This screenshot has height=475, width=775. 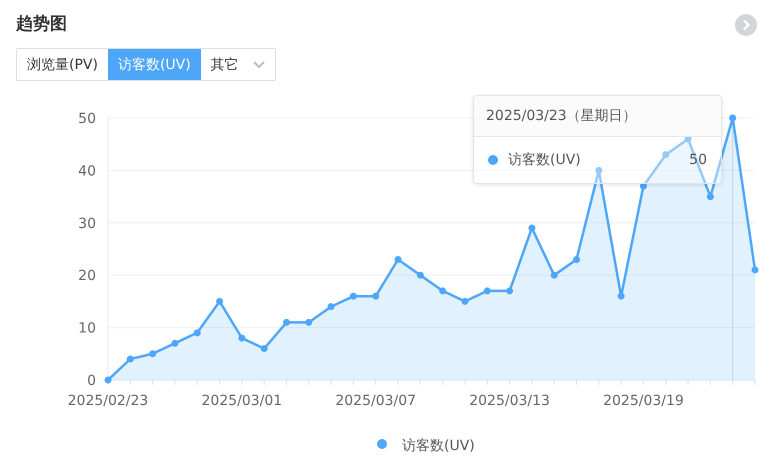 I want to click on axis-label: 50, so click(x=87, y=119).